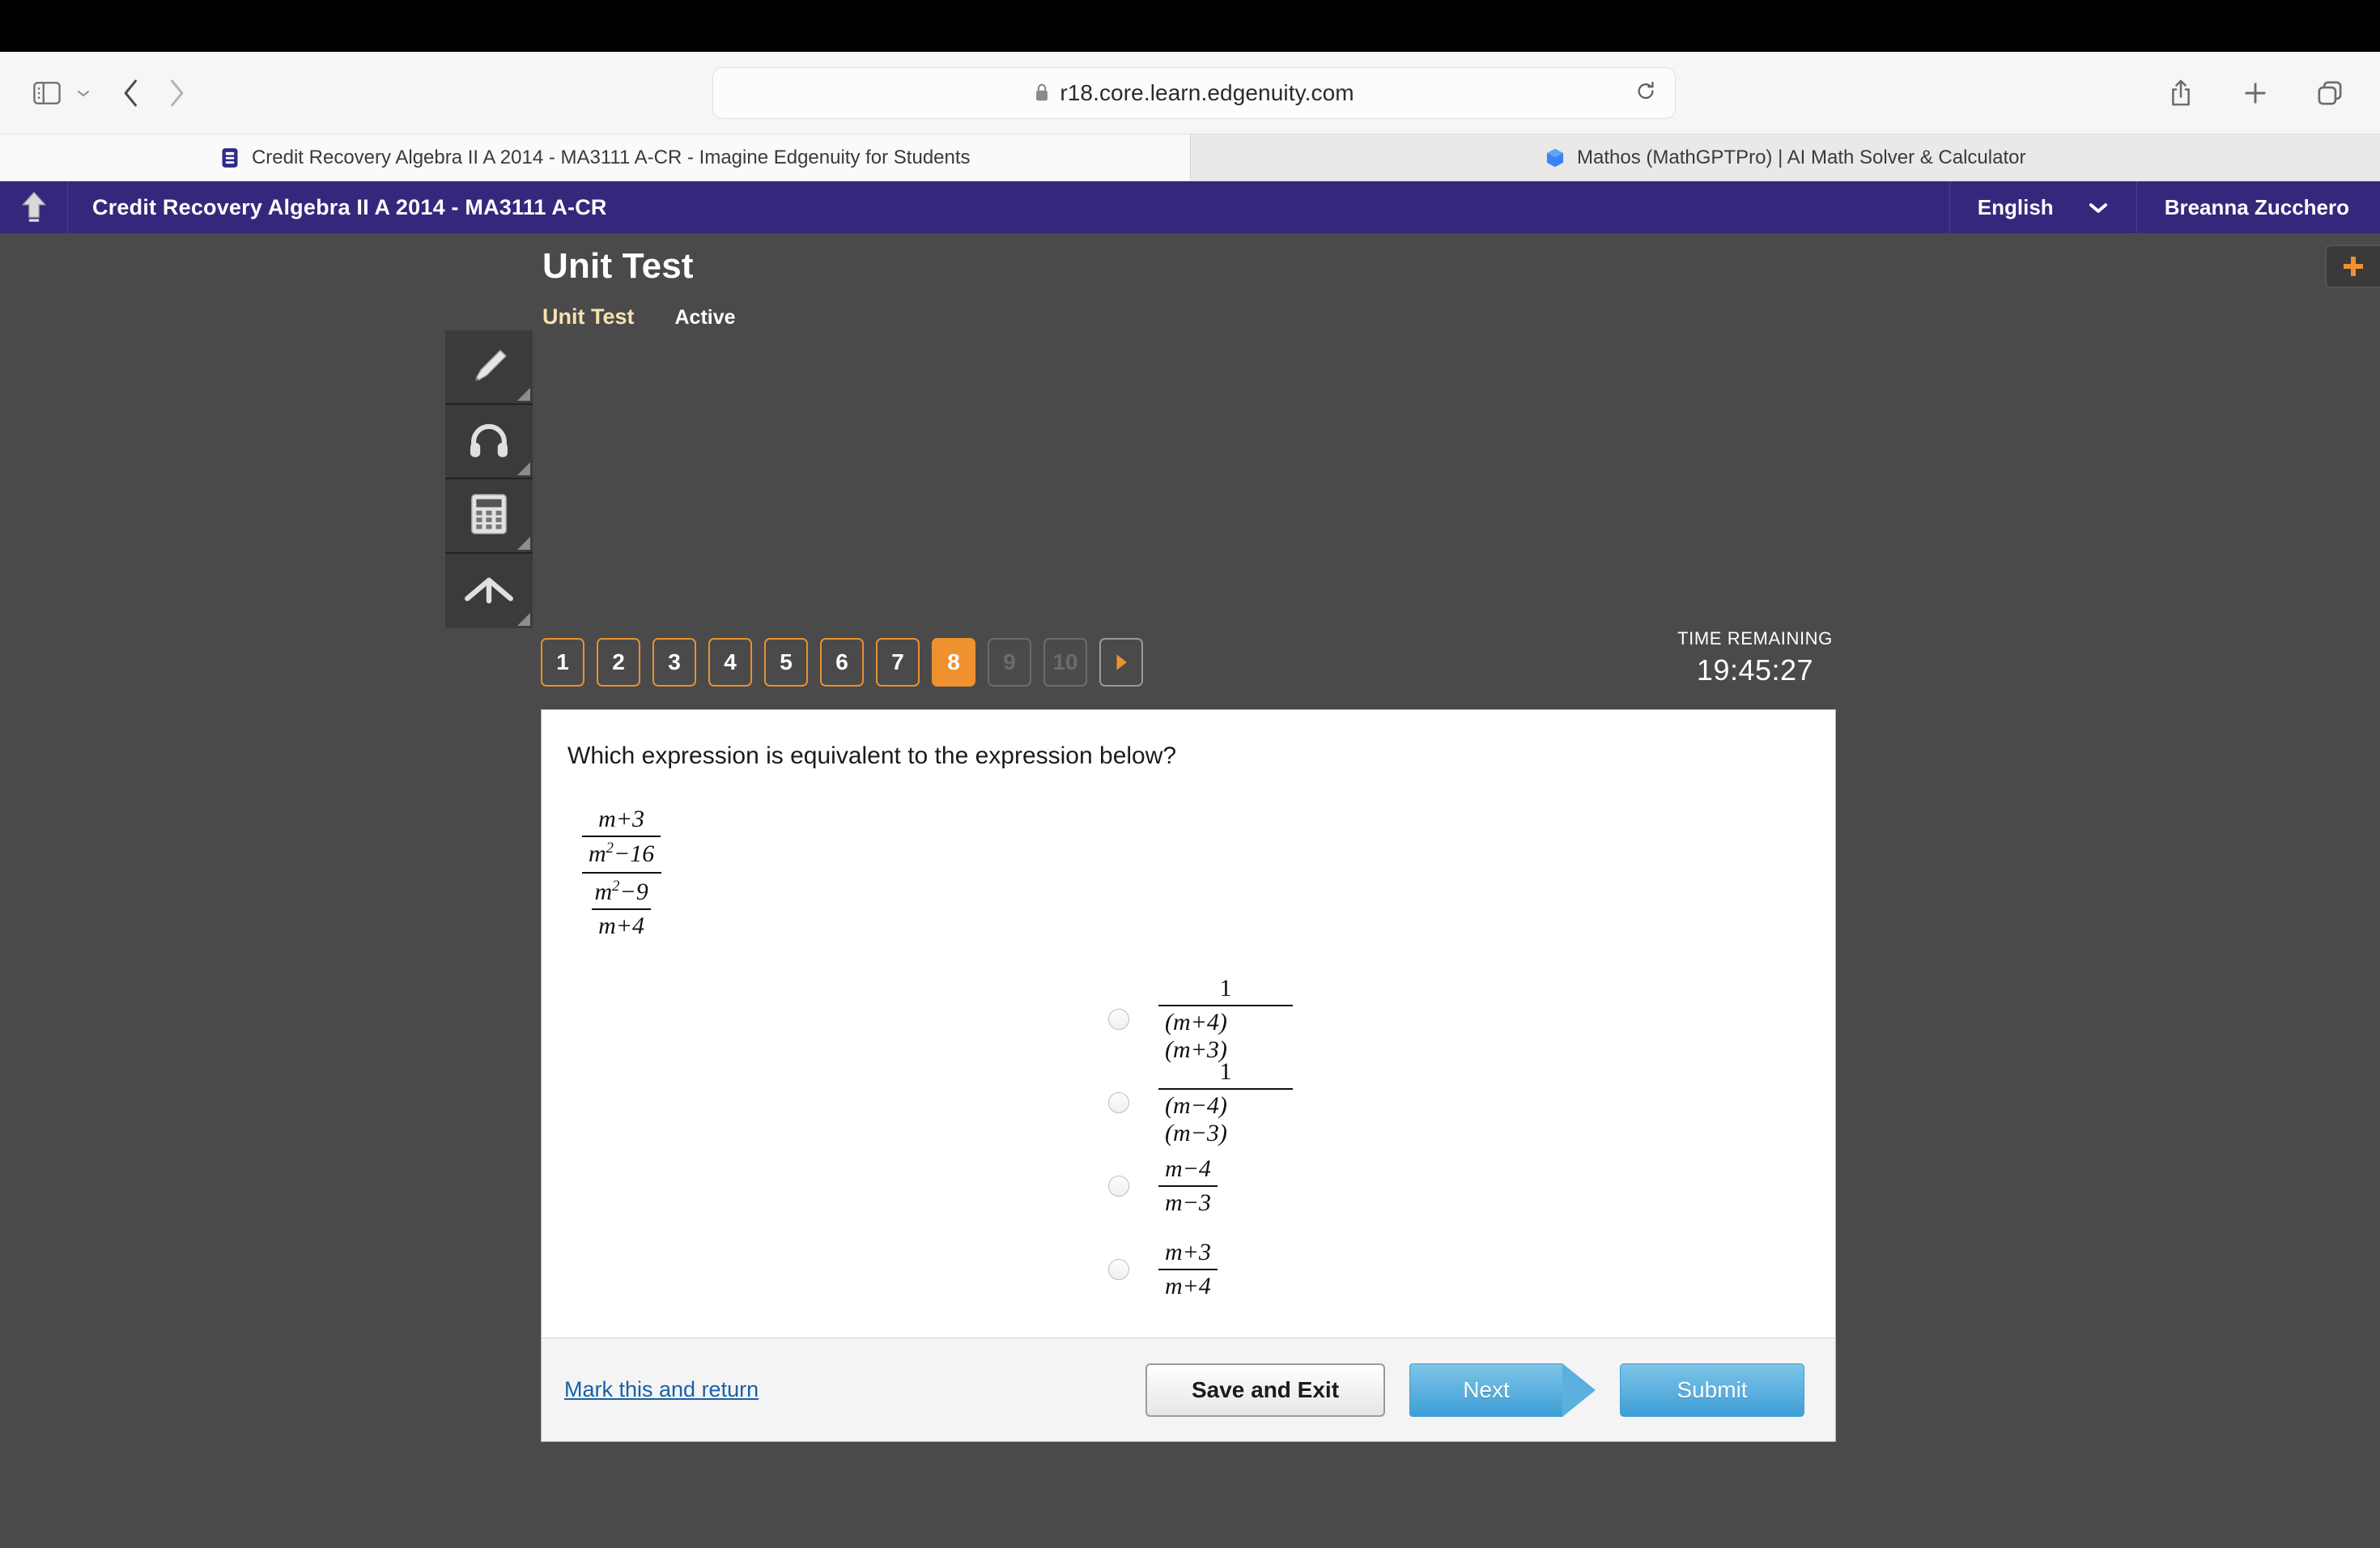  What do you see at coordinates (1226, 1034) in the screenshot?
I see `choice-a-denominator: (m+4)(m+3)` at bounding box center [1226, 1034].